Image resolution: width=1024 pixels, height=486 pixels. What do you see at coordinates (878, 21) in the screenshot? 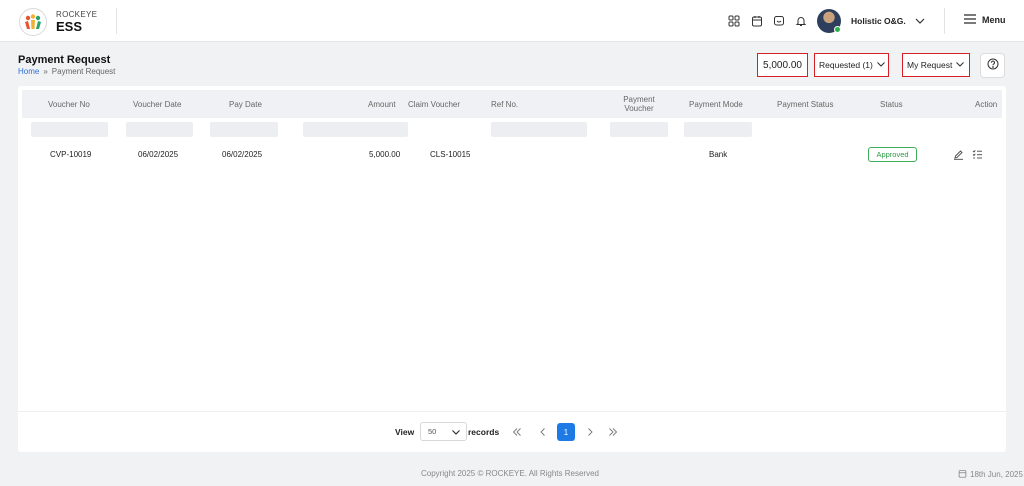
I see `user-name: Holistic O&G.` at bounding box center [878, 21].